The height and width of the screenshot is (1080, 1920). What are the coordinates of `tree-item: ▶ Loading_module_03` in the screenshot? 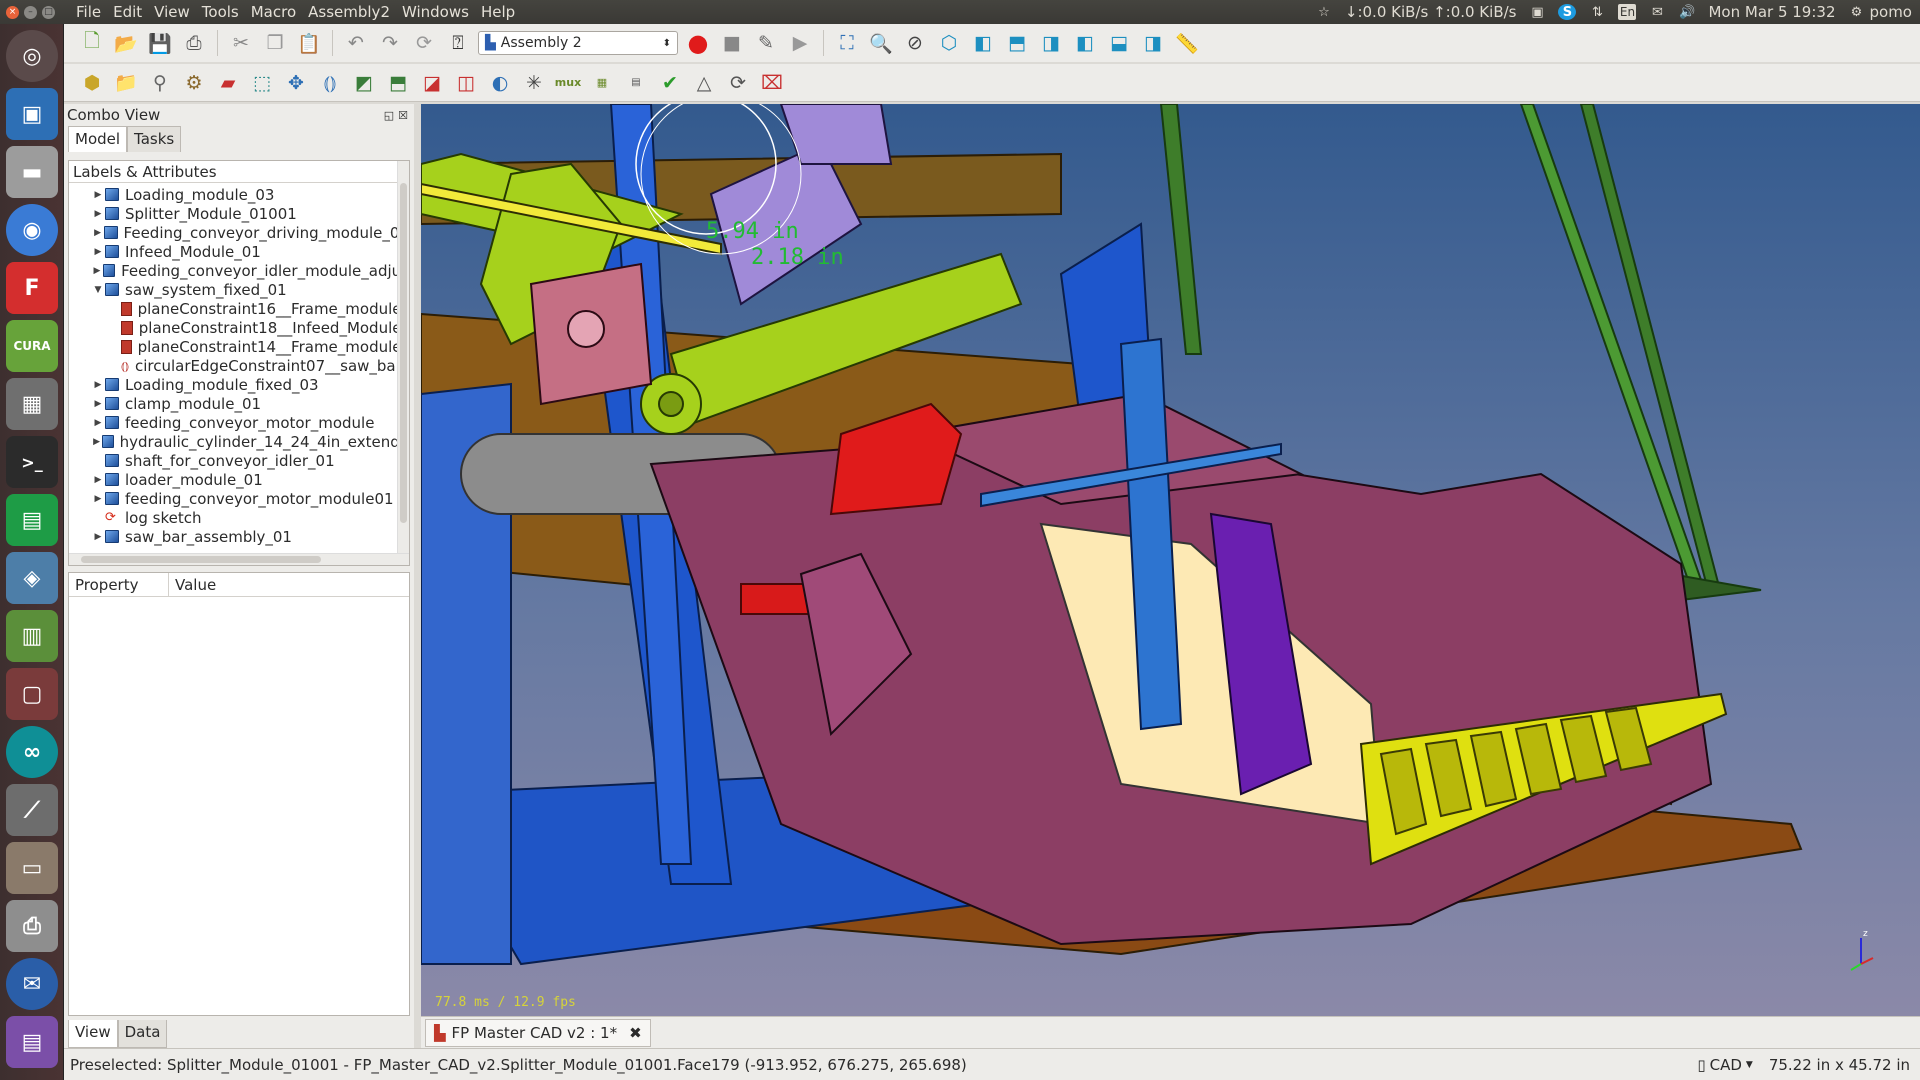 It's located at (239, 194).